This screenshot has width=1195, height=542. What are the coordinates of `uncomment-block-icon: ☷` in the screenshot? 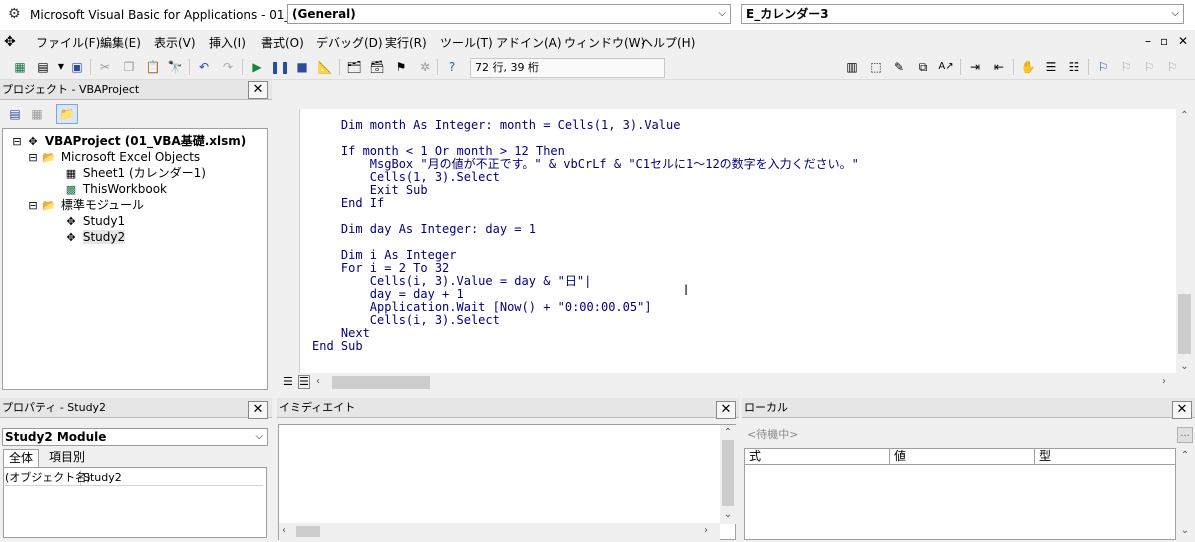 It's located at (1074, 67).